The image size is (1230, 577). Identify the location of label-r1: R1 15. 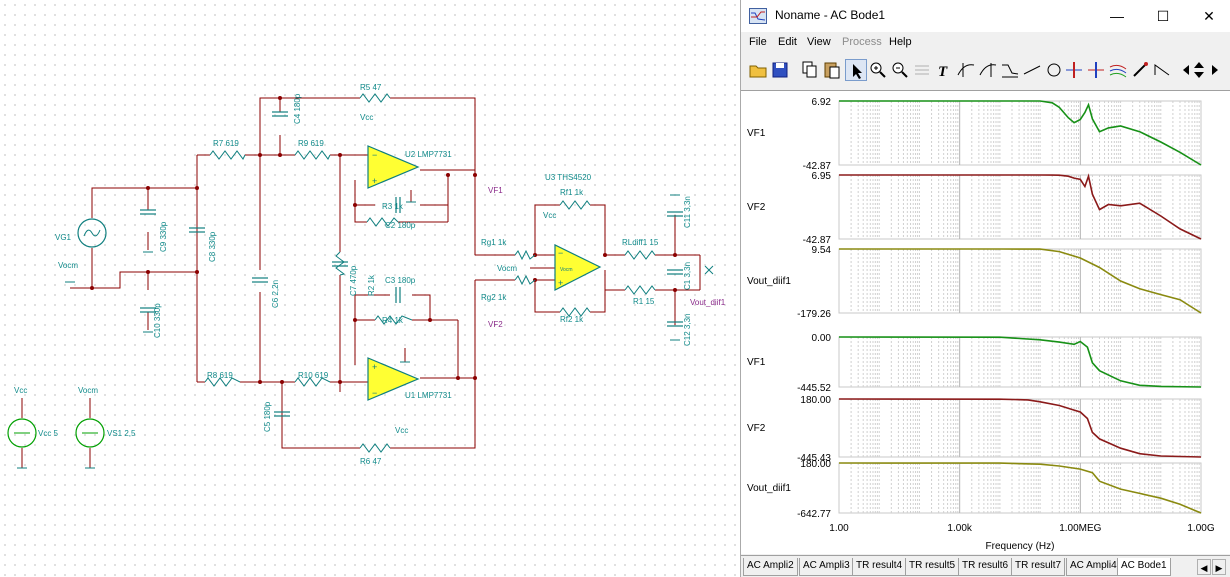
(644, 301).